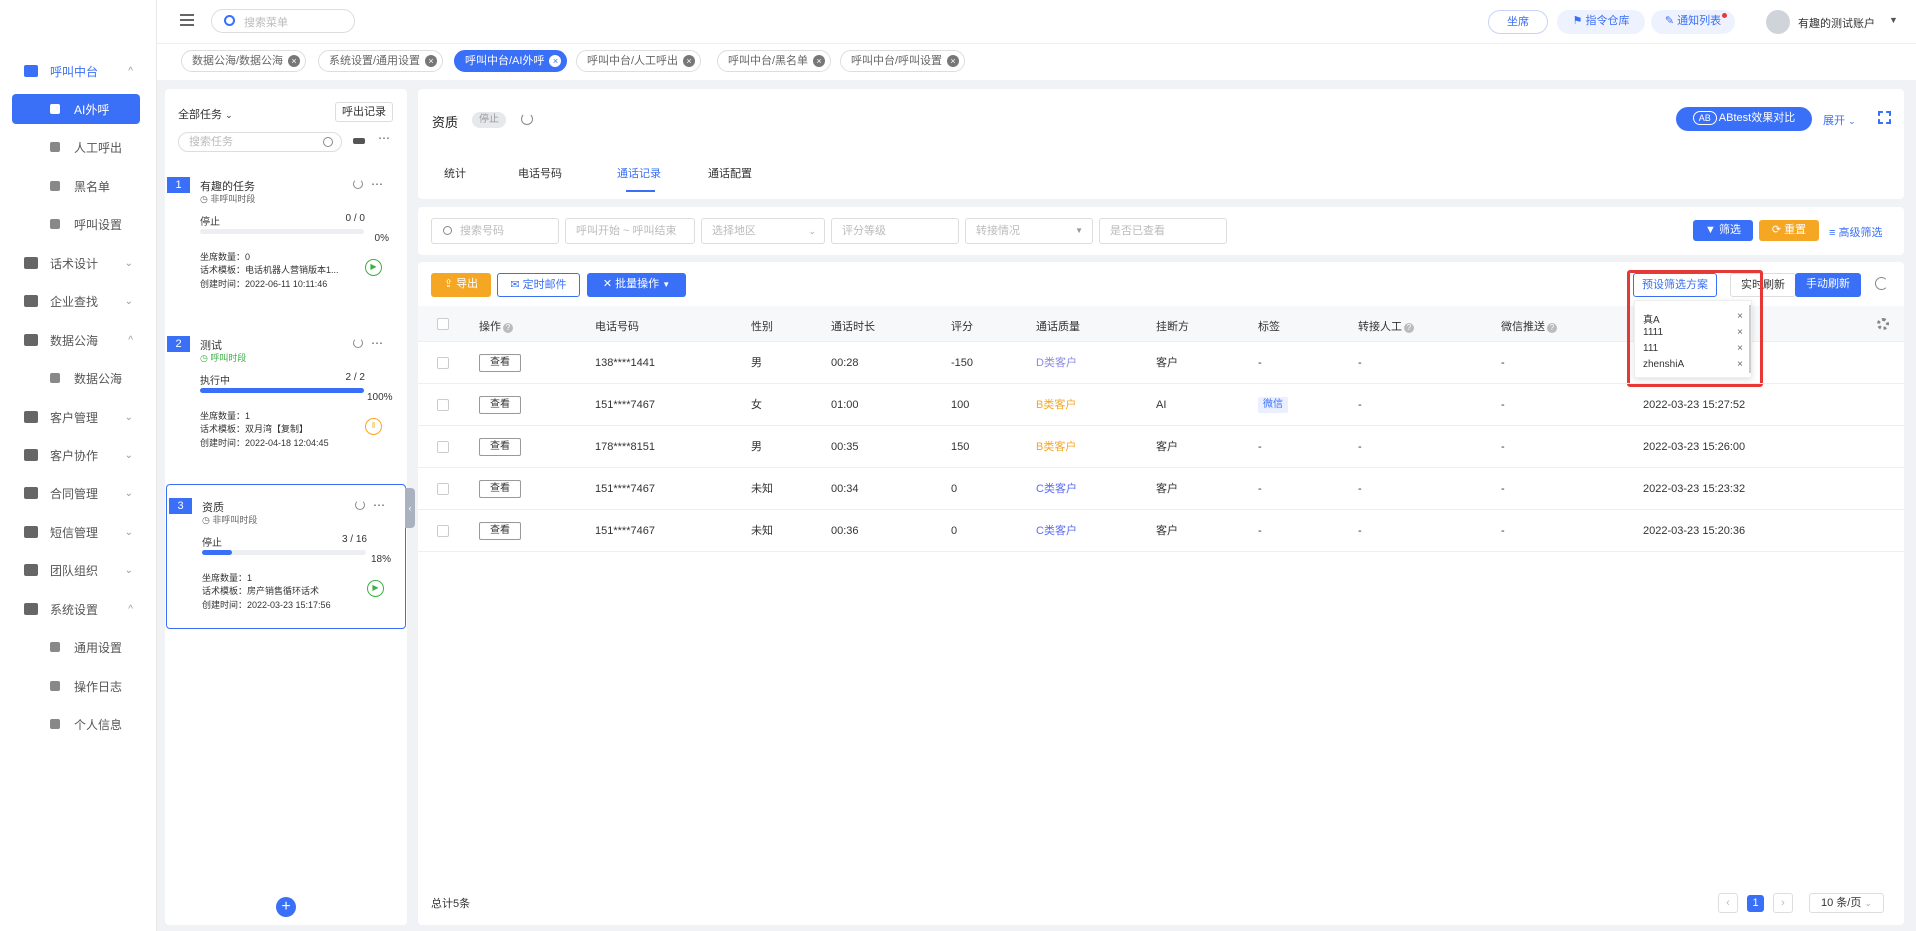 Image resolution: width=1916 pixels, height=931 pixels. What do you see at coordinates (1161, 363) in the screenshot?
I see `table-row: 查看 138****1441 男 00:28 -150 D类客户 客户 - - -` at bounding box center [1161, 363].